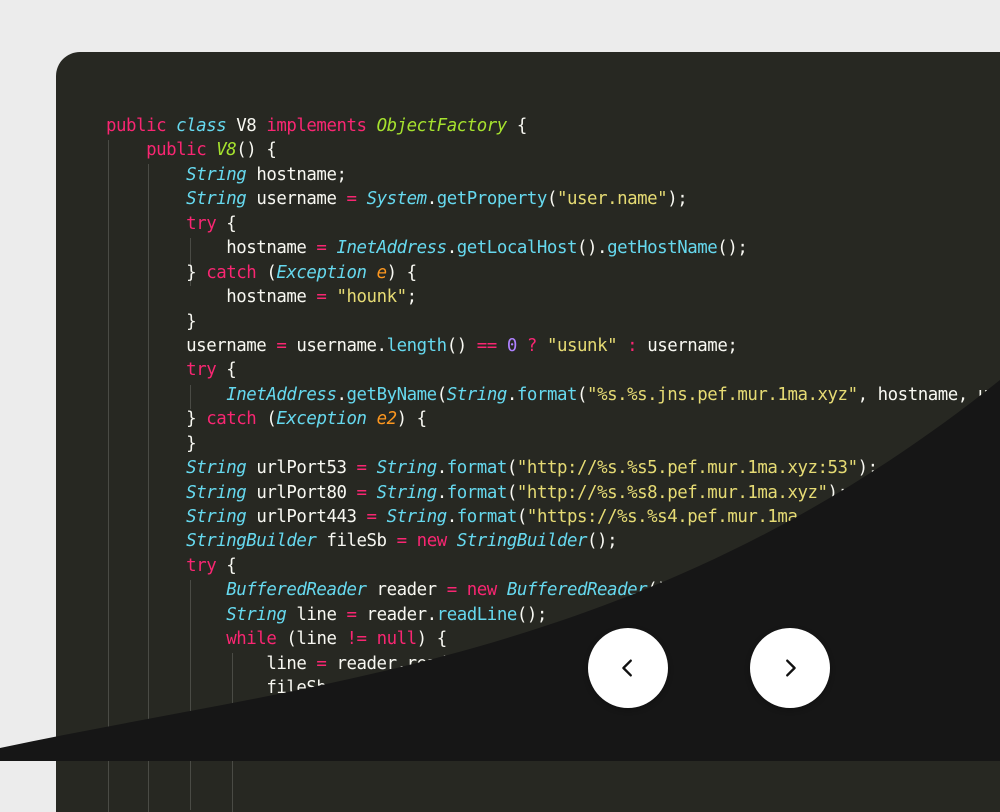 The image size is (1000, 812). Describe the element at coordinates (553, 419) in the screenshot. I see `code-line: } catch (Exception e2) {` at that location.